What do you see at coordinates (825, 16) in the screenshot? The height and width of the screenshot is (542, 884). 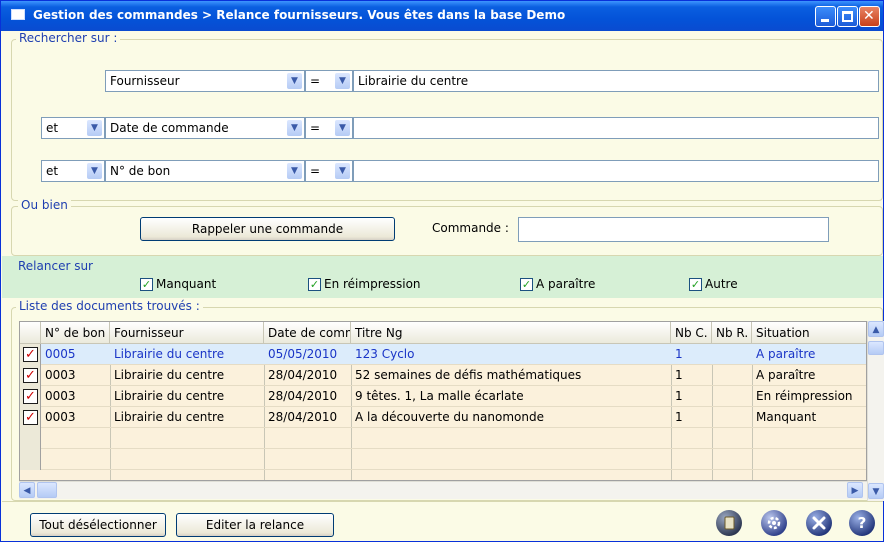 I see `minimize-button` at bounding box center [825, 16].